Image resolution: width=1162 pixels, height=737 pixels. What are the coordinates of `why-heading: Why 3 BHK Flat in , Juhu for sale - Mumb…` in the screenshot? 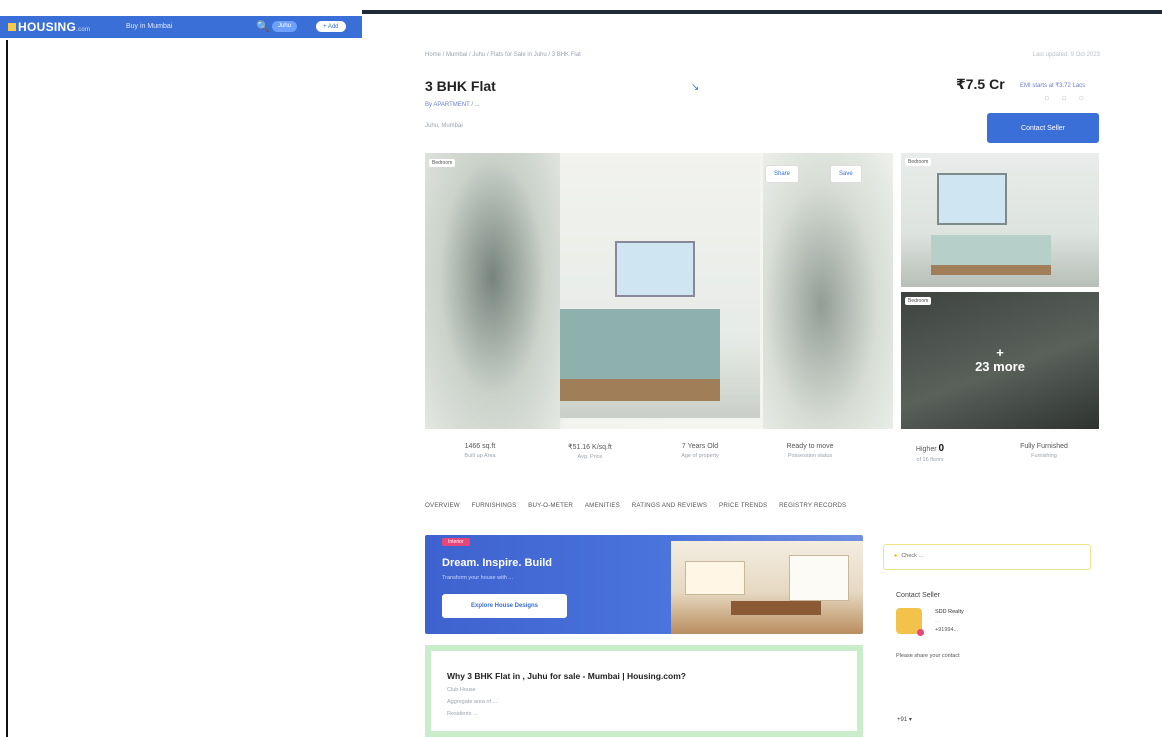 It's located at (566, 676).